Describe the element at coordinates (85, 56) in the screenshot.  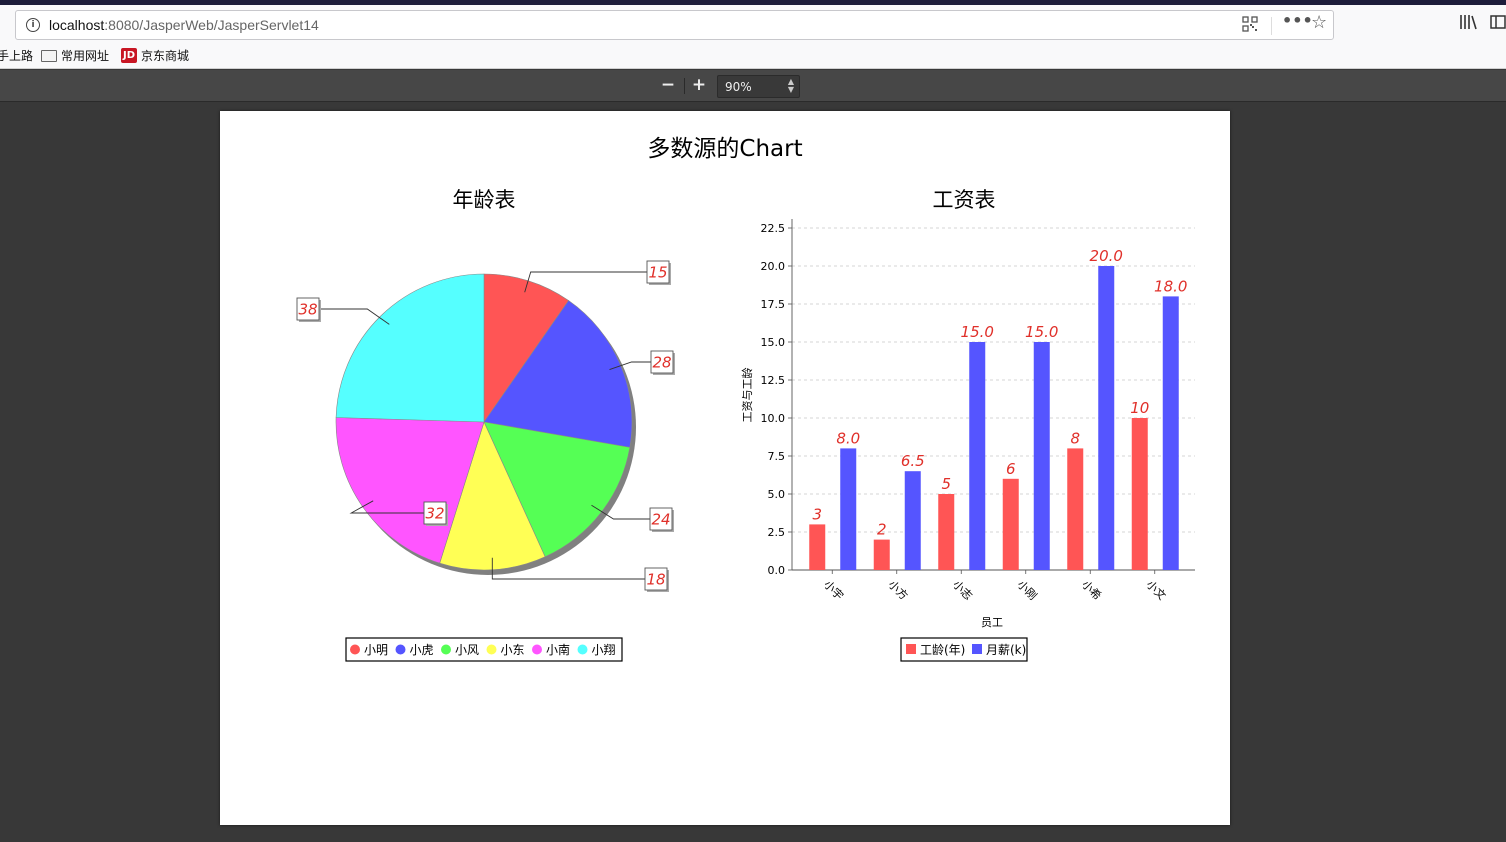
I see `bookmark-label: 常用网址` at that location.